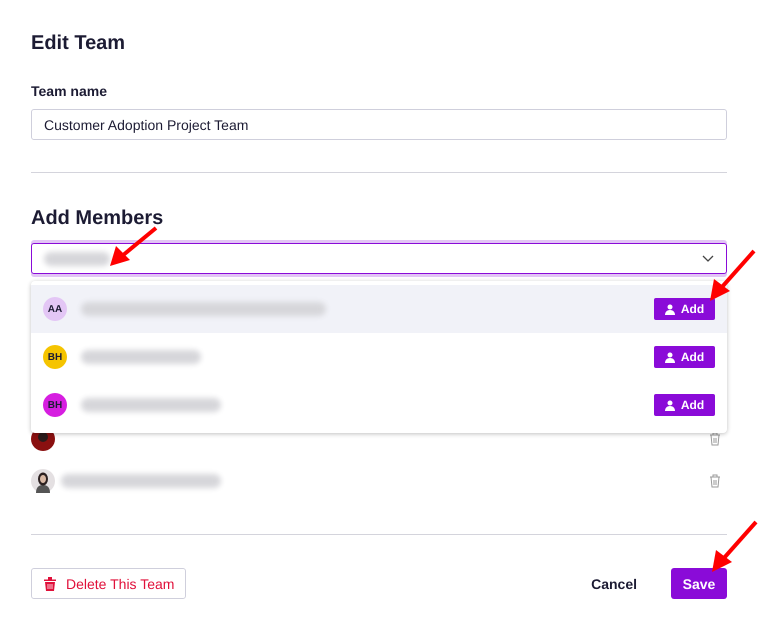 The height and width of the screenshot is (629, 758). Describe the element at coordinates (379, 309) in the screenshot. I see `result-row: AA Add` at that location.